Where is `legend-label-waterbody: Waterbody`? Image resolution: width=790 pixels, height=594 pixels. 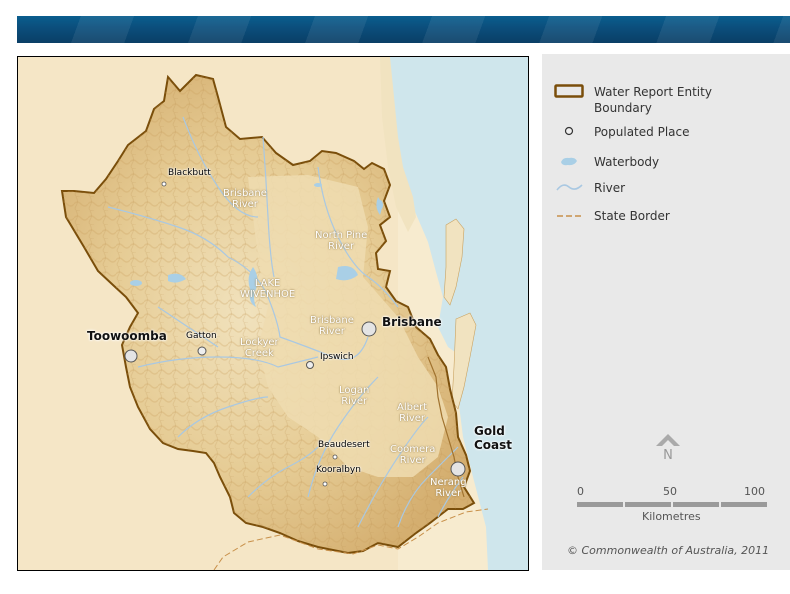 legend-label-waterbody: Waterbody is located at coordinates (627, 162).